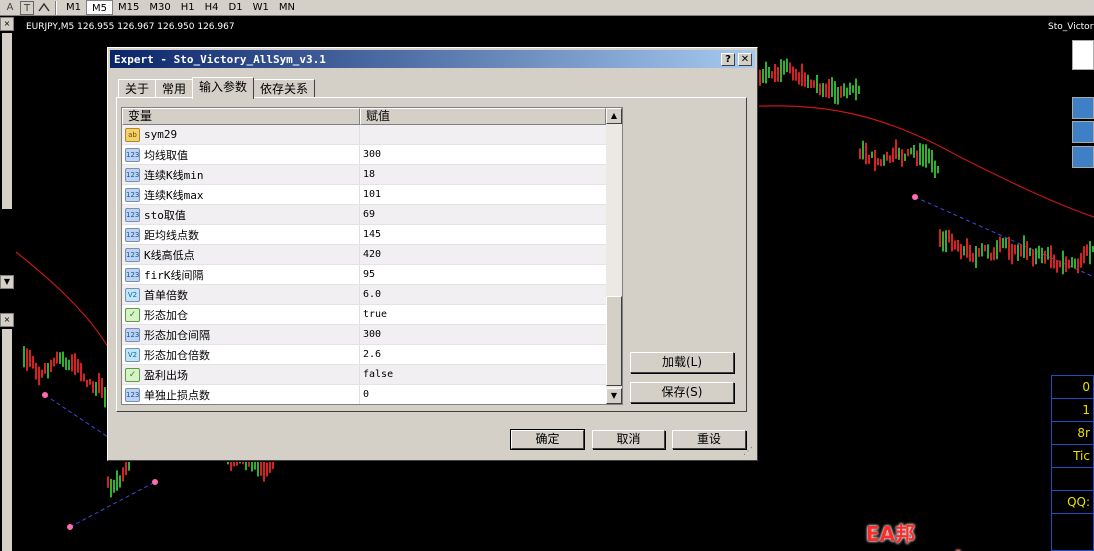  Describe the element at coordinates (483, 274) in the screenshot. I see `value-cell: 95` at that location.